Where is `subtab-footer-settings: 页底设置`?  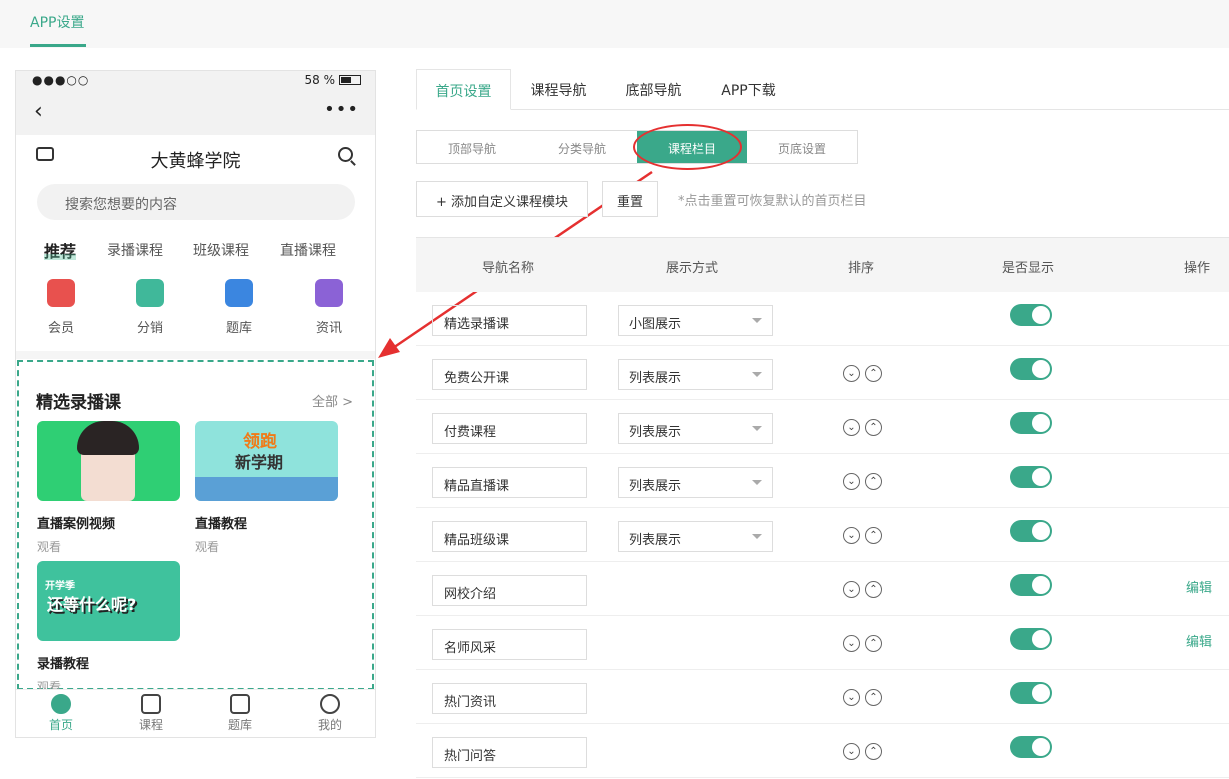 subtab-footer-settings: 页底设置 is located at coordinates (802, 147).